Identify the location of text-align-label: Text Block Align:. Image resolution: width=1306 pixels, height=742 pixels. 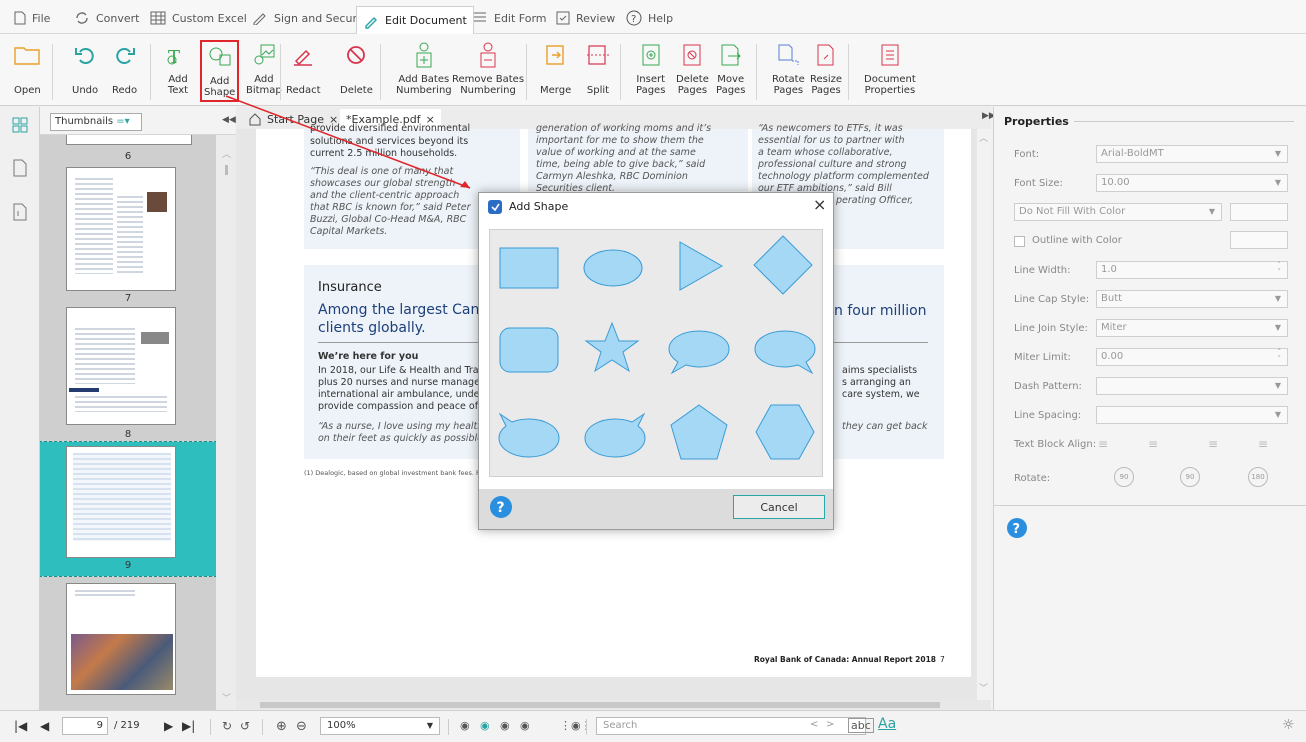
(1055, 444).